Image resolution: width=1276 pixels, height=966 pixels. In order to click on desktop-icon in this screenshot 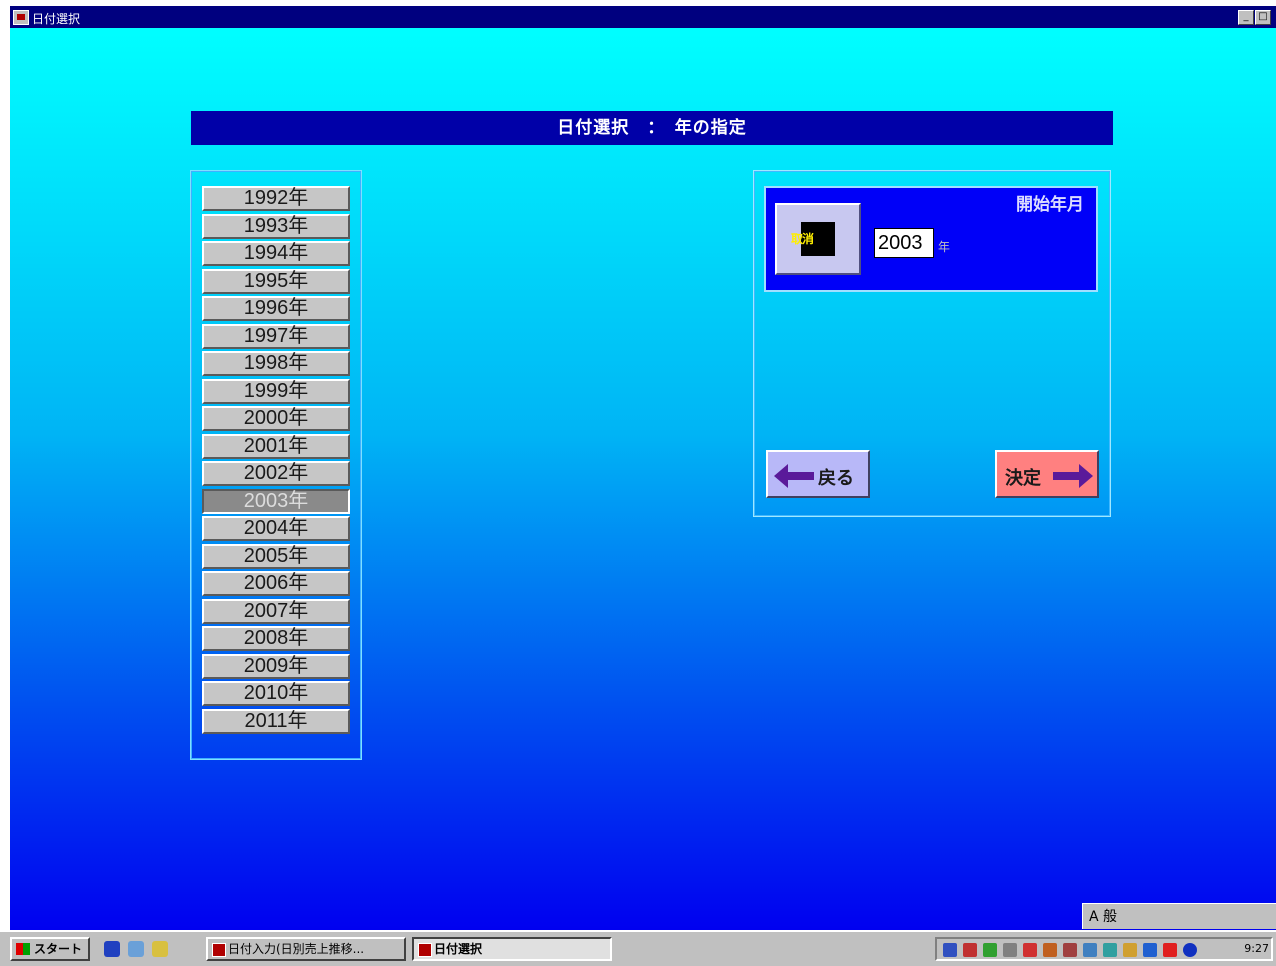, I will do `click(160, 949)`.